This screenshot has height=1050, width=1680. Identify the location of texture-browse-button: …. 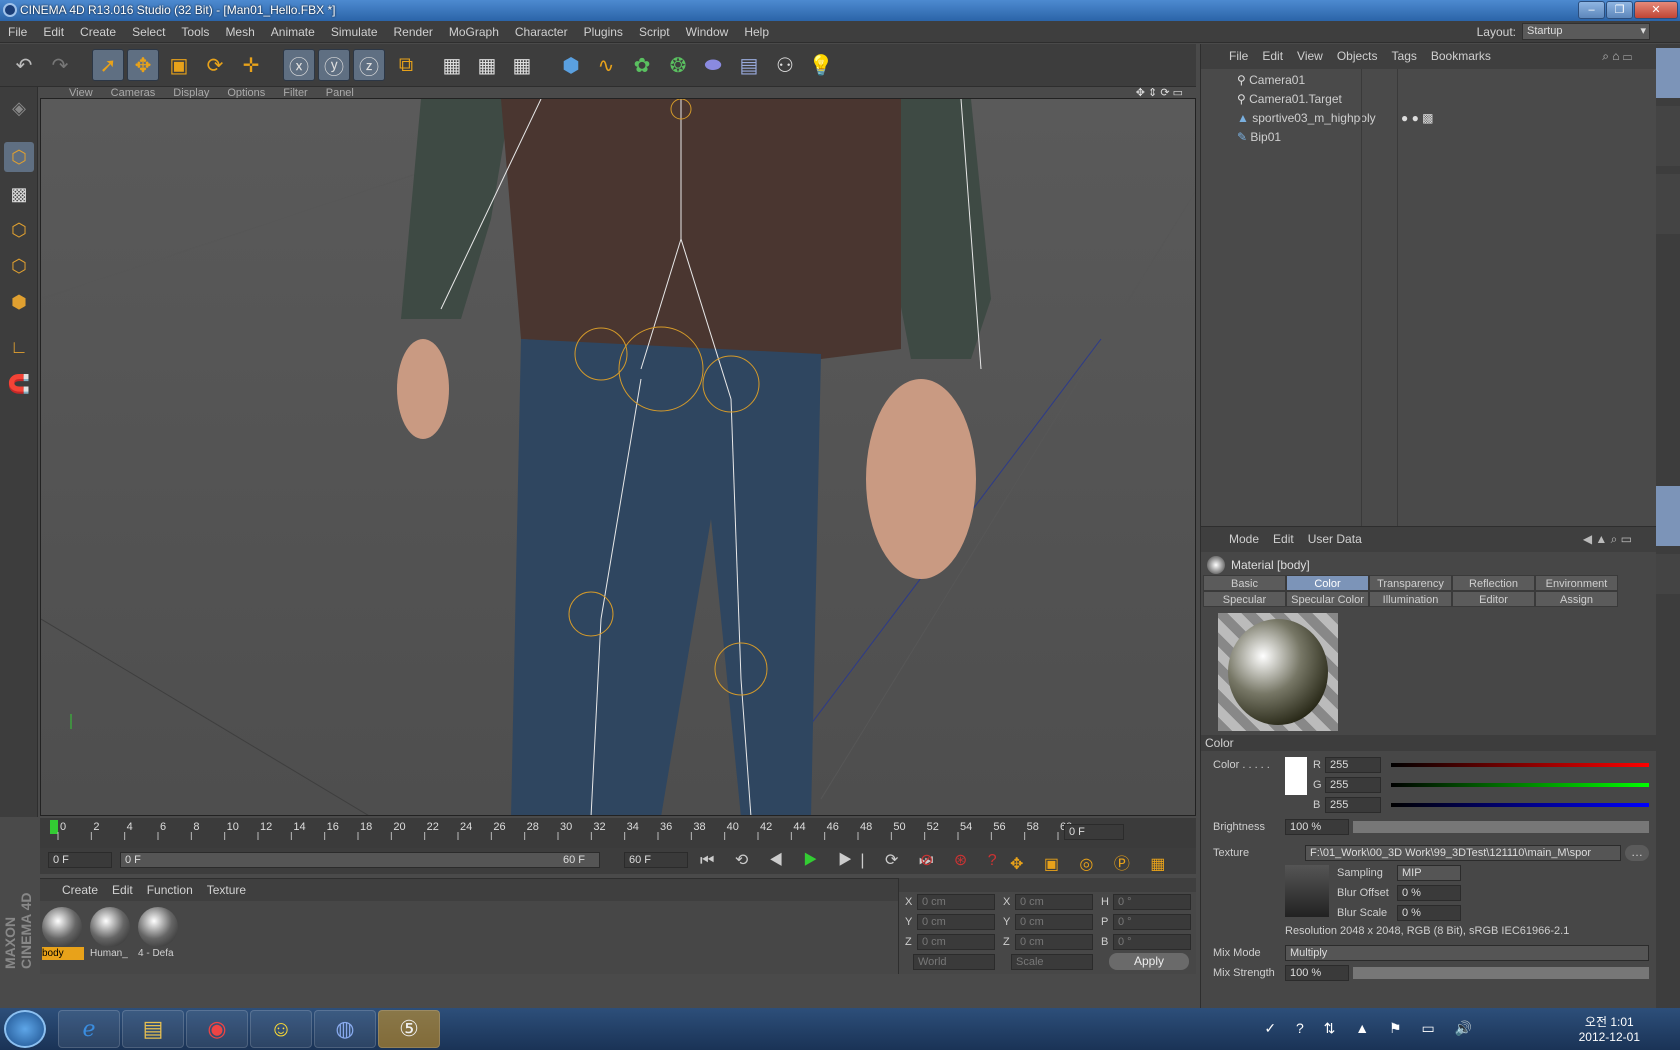
(1637, 853).